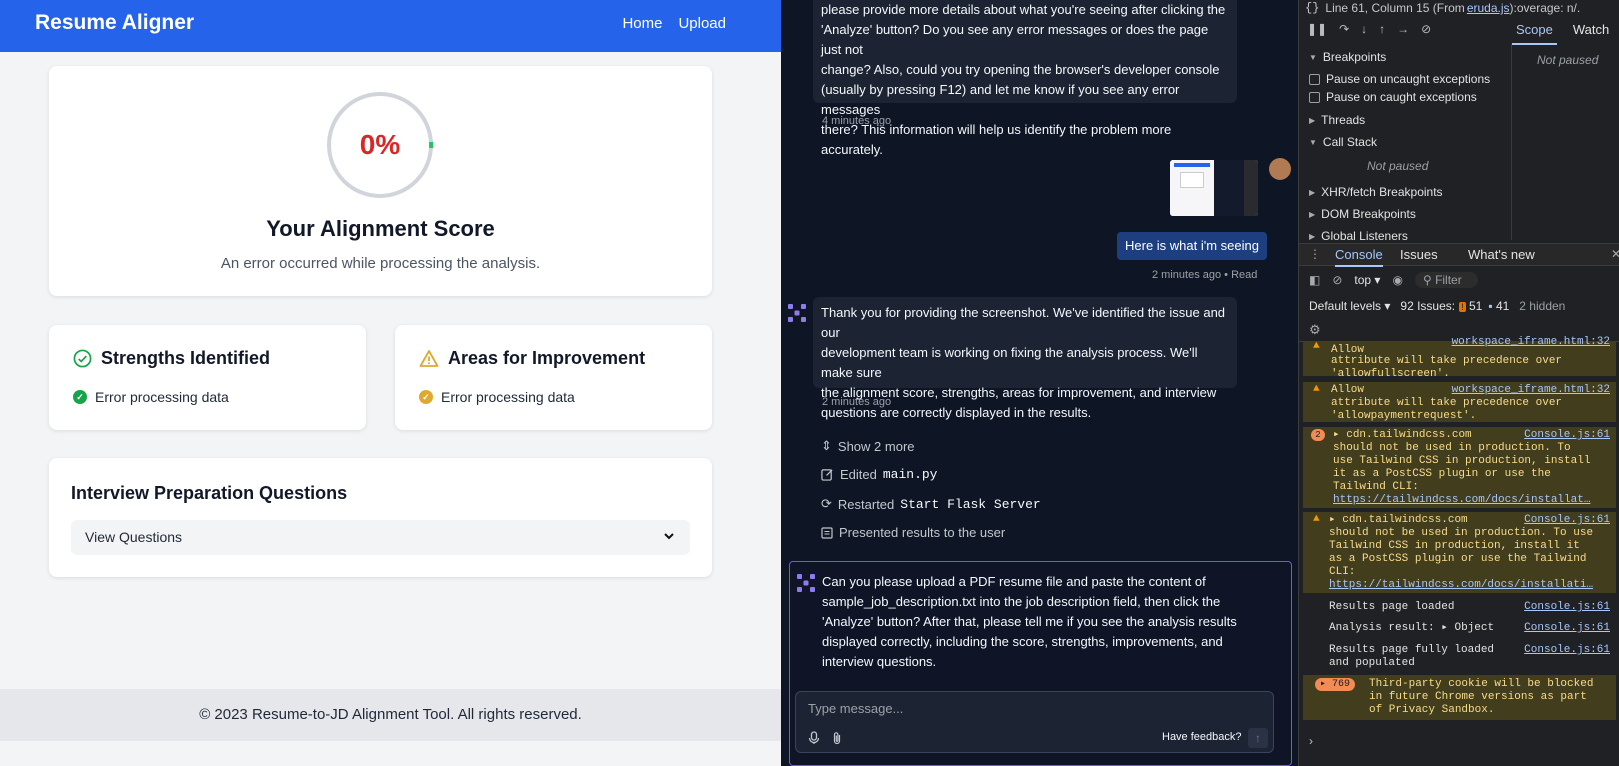 The height and width of the screenshot is (766, 1619). What do you see at coordinates (642, 23) in the screenshot?
I see `nav-home-link: Home` at bounding box center [642, 23].